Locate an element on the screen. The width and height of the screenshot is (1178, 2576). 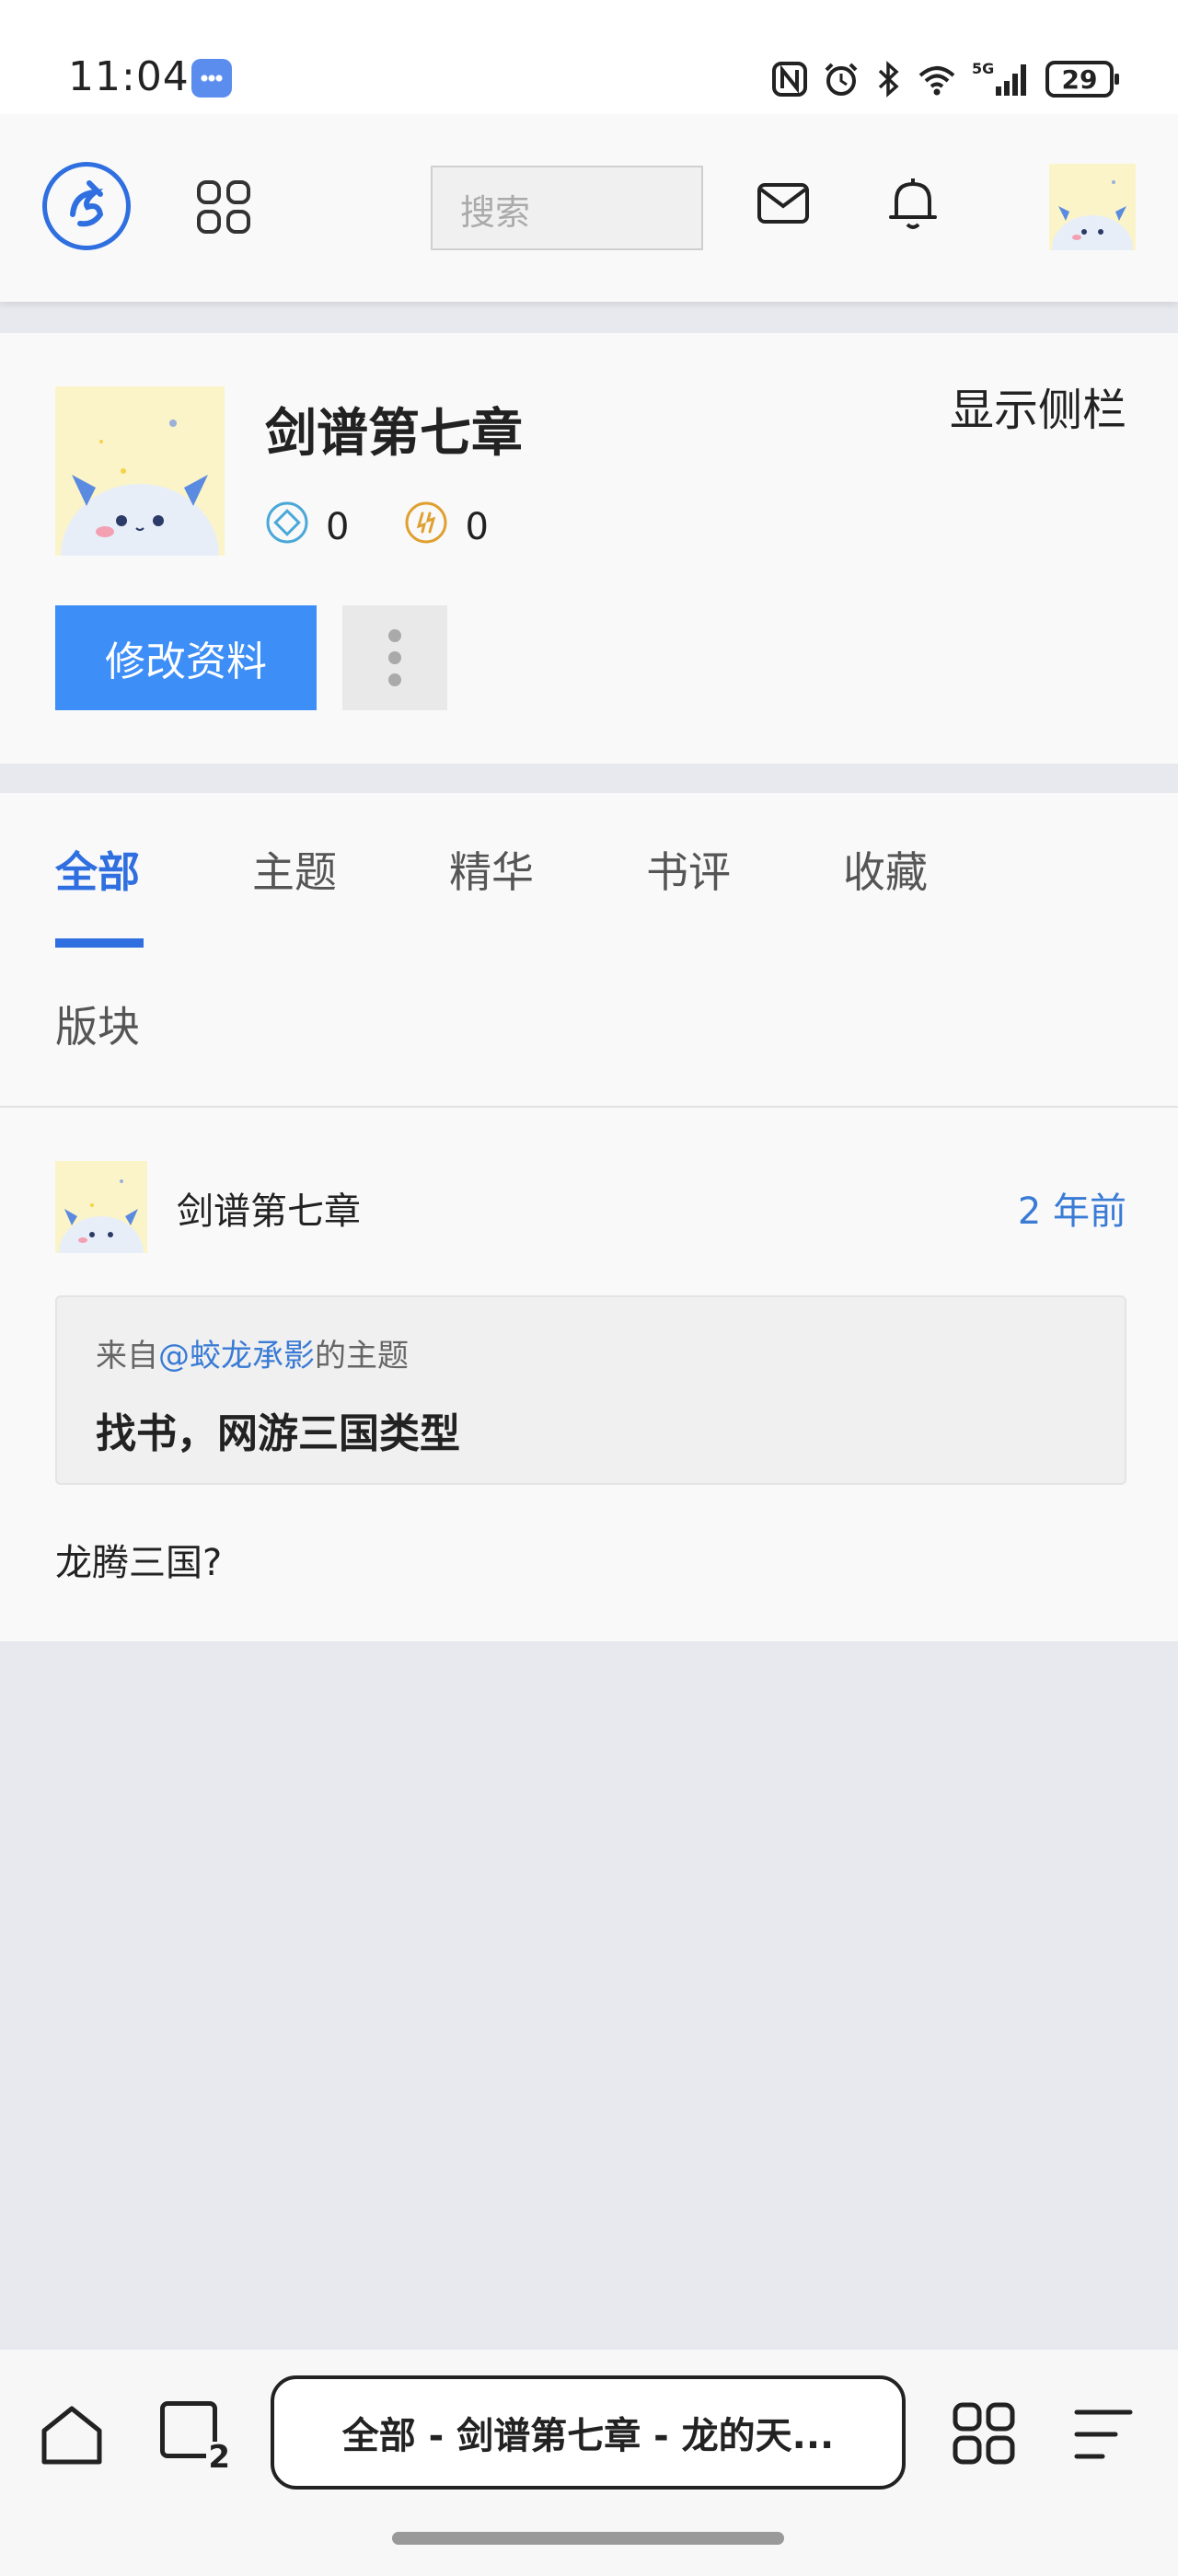
post-author-avatar is located at coordinates (101, 1207).